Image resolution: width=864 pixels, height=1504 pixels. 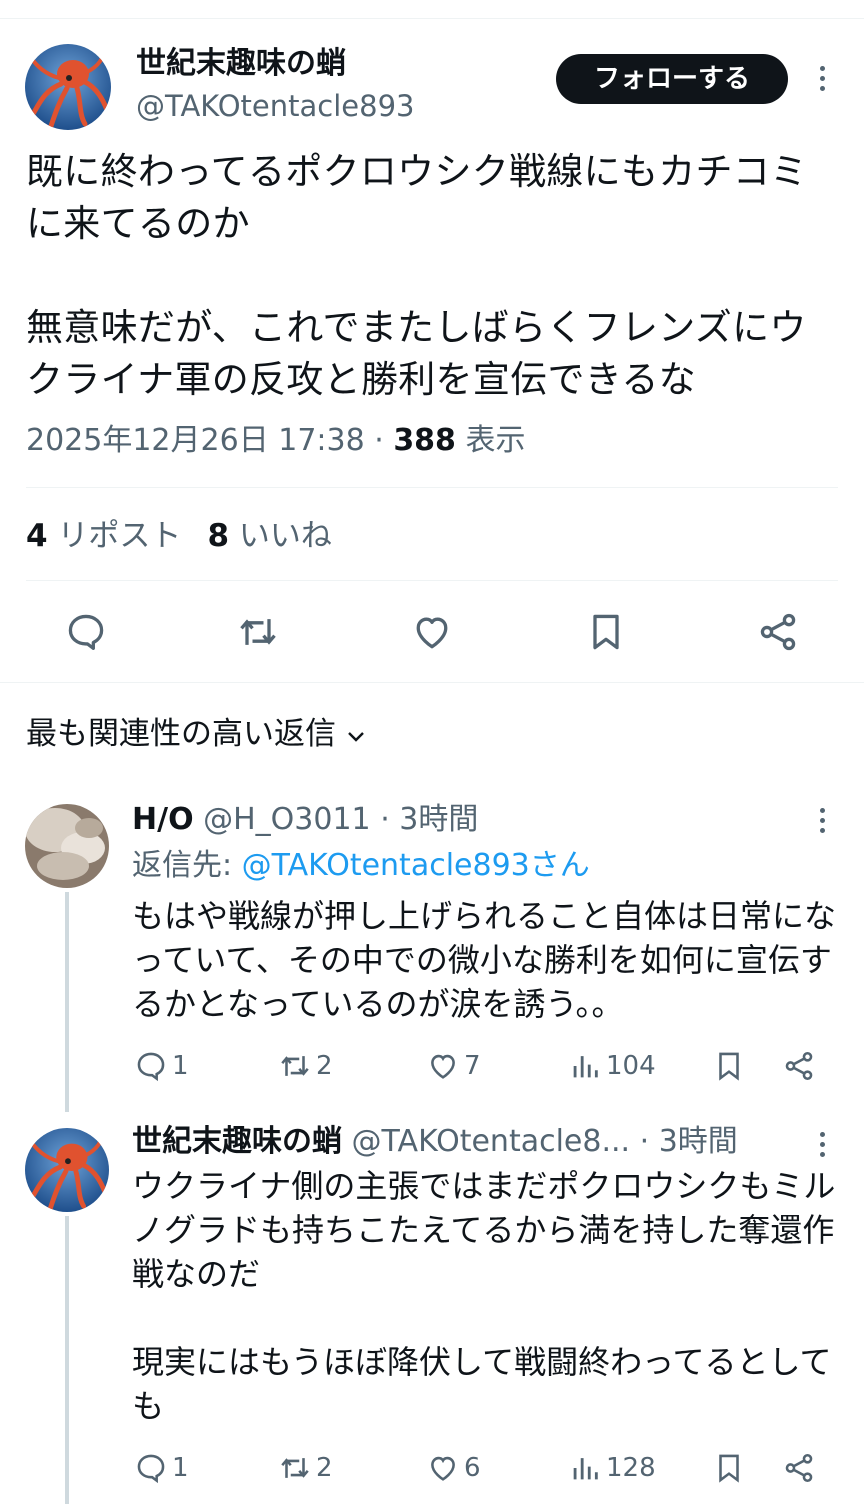 I want to click on like-action: 7, so click(x=453, y=1066).